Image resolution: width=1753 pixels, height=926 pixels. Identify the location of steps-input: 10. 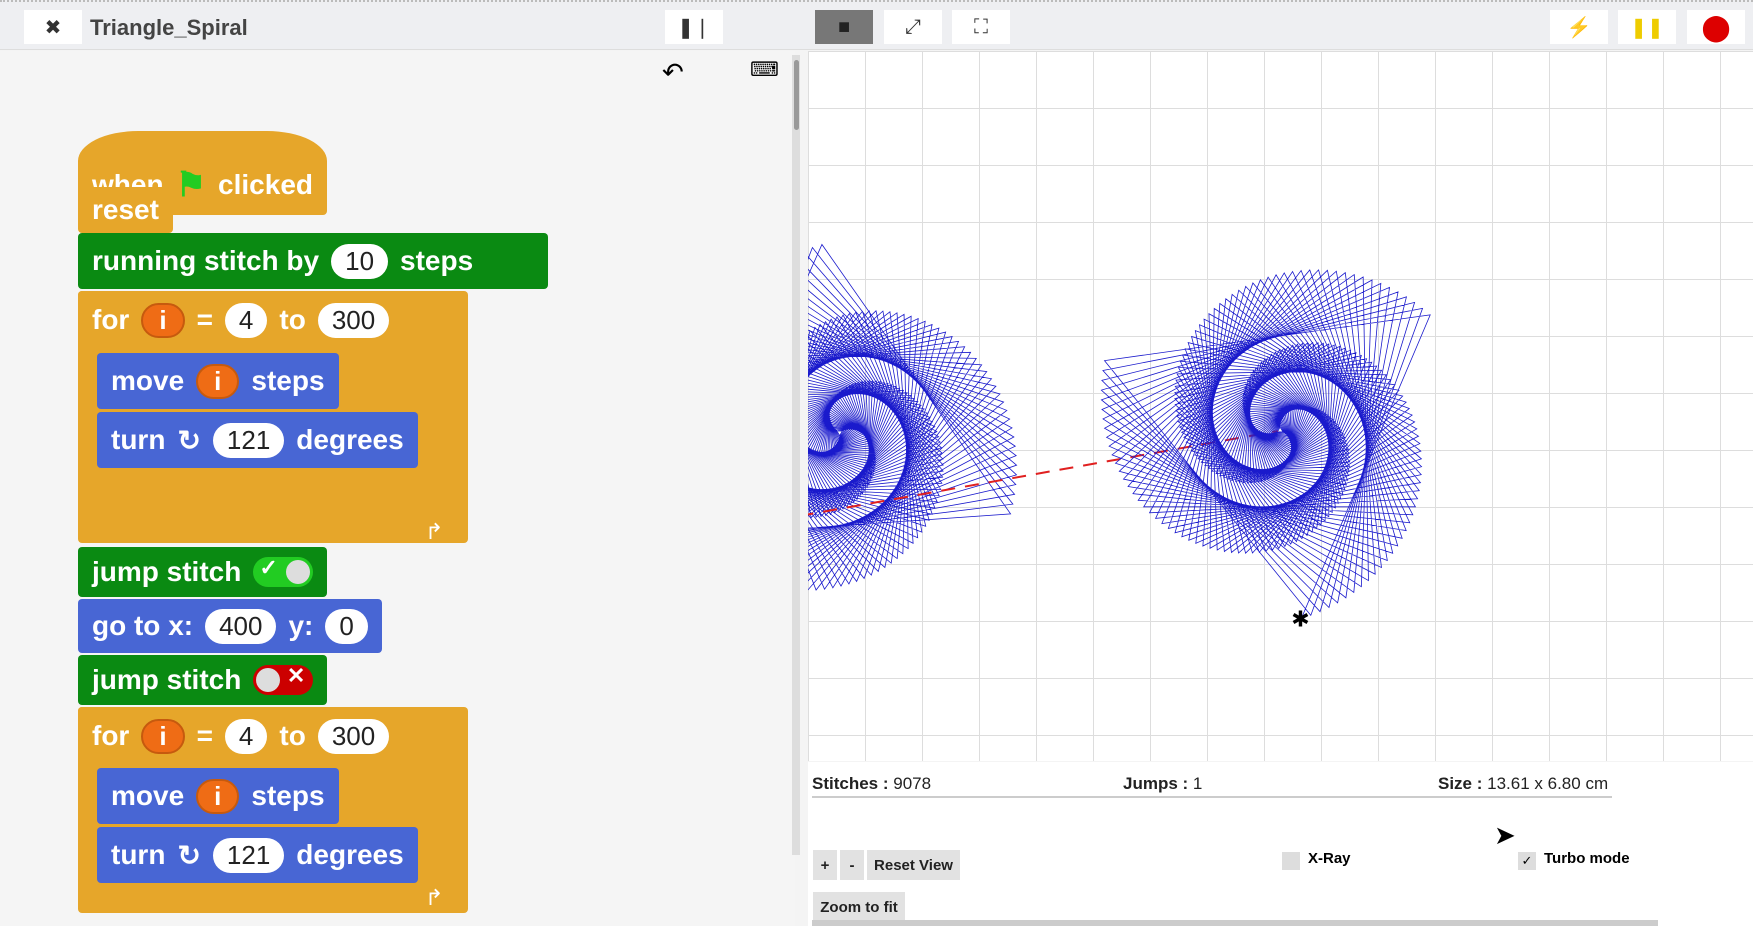
(360, 261).